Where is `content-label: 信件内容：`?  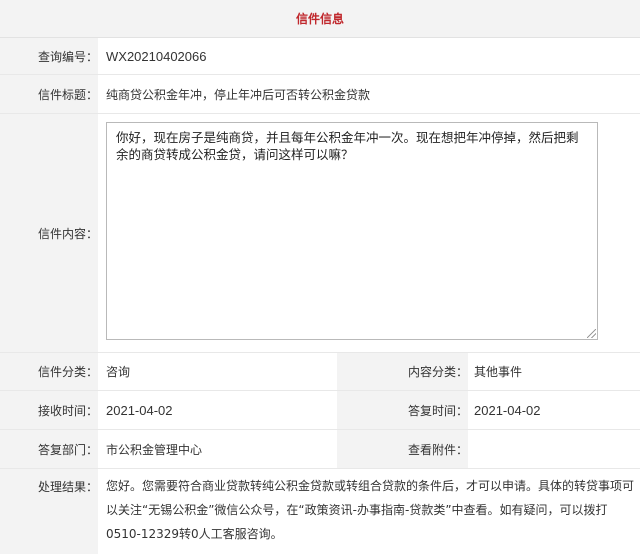 content-label: 信件内容： is located at coordinates (49, 233).